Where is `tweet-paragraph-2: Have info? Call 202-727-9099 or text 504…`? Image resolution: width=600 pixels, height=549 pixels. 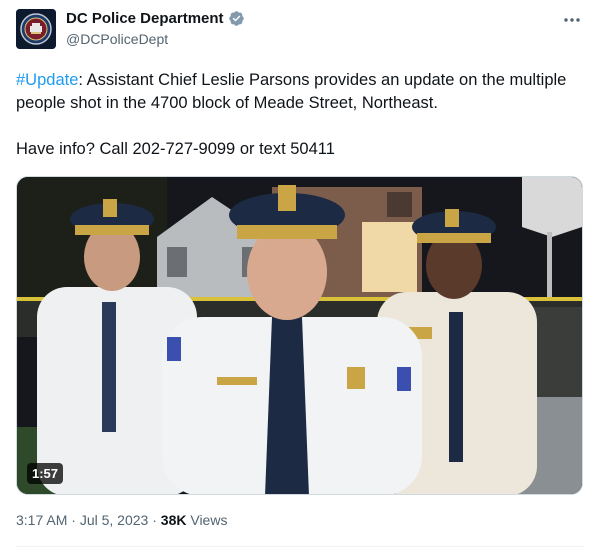
tweet-paragraph-2: Have info? Call 202-727-9099 or text 504… is located at coordinates (175, 149).